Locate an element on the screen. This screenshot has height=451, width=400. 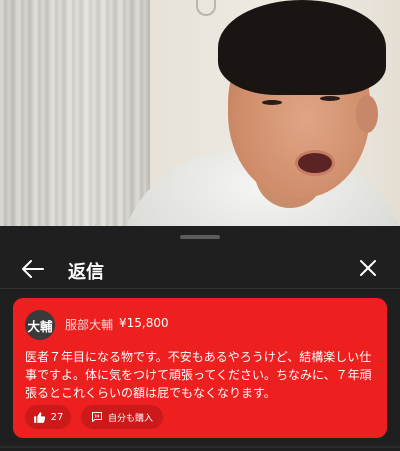
person-ear is located at coordinates (367, 114).